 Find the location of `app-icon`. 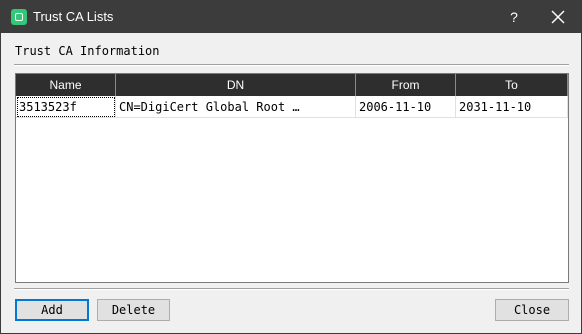

app-icon is located at coordinates (19, 17).